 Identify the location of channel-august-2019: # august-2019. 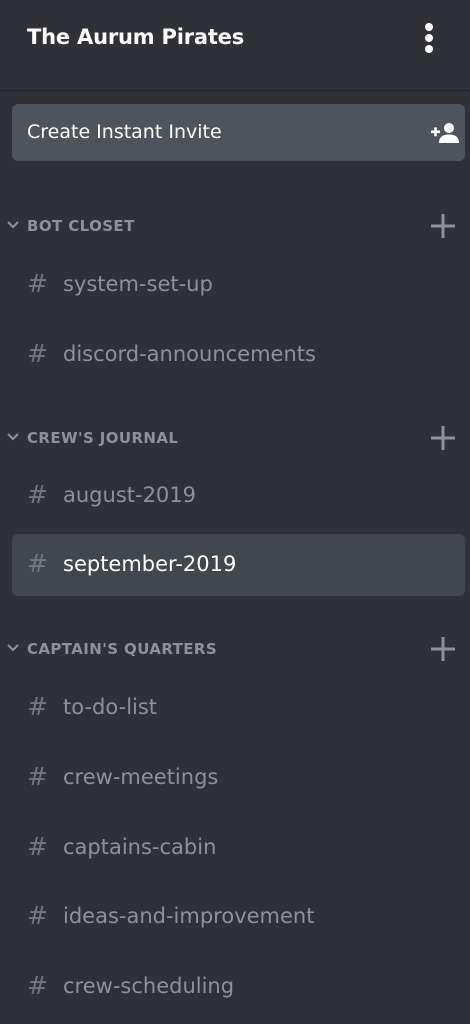
(238, 496).